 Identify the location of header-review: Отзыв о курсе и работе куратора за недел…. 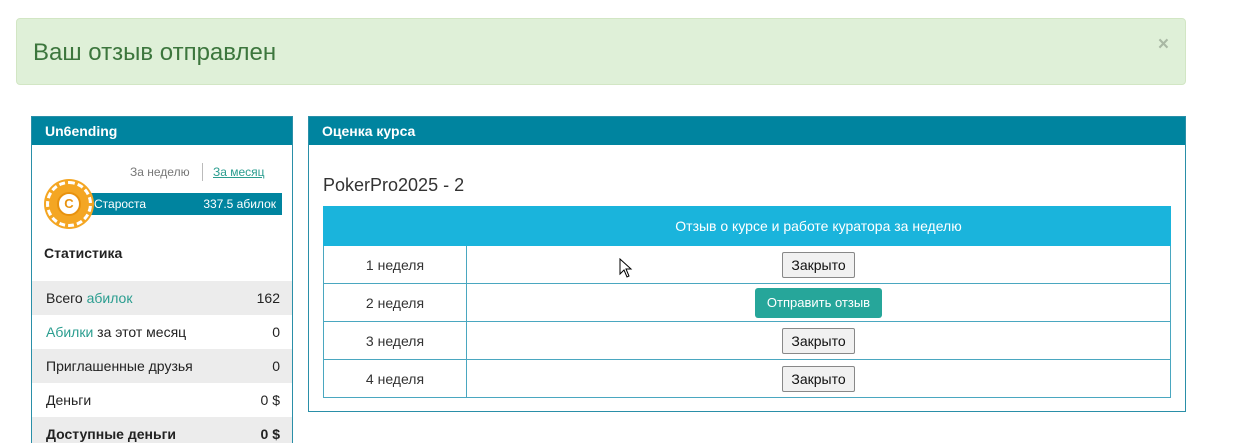
(818, 226).